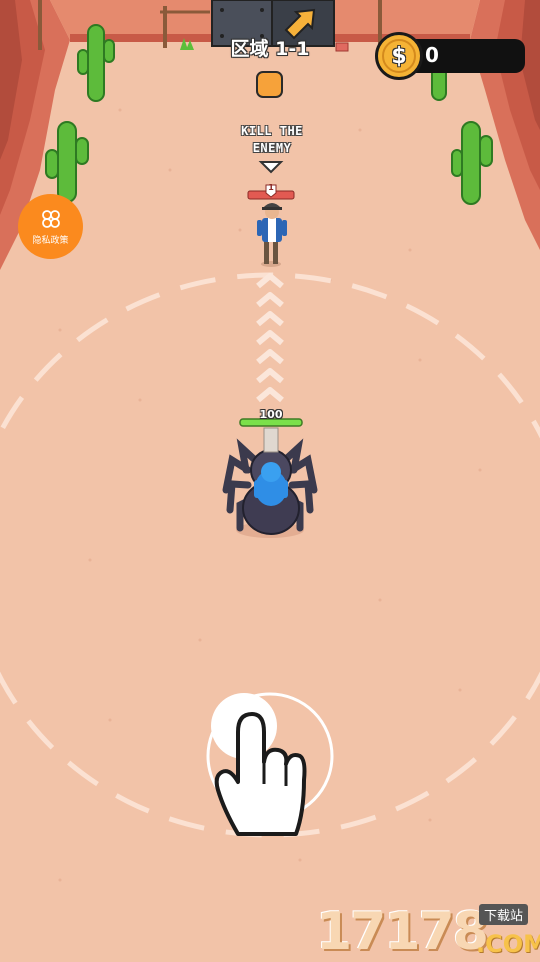  What do you see at coordinates (272, 140) in the screenshot?
I see `objective-text: KILL THE ENEMY` at bounding box center [272, 140].